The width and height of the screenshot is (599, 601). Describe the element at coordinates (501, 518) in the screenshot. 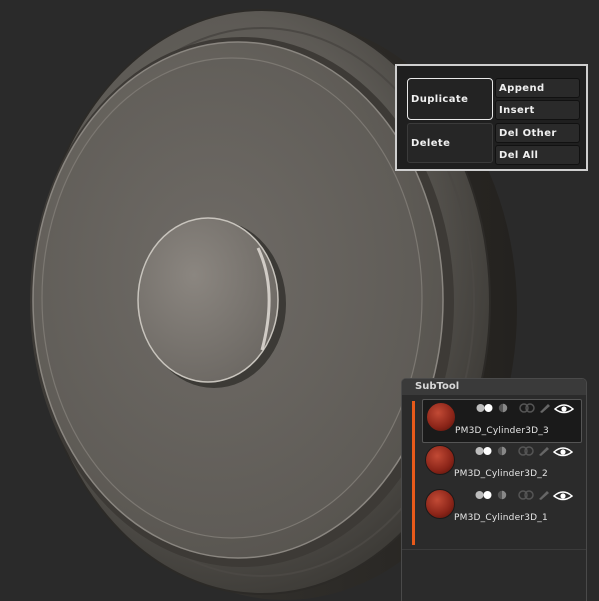

I see `subtool-name: PM3D_Cylinder3D_1` at that location.